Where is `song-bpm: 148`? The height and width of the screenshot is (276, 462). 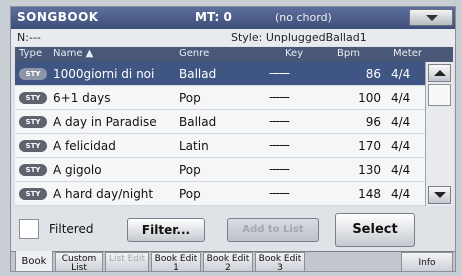
song-bpm: 148 is located at coordinates (369, 194).